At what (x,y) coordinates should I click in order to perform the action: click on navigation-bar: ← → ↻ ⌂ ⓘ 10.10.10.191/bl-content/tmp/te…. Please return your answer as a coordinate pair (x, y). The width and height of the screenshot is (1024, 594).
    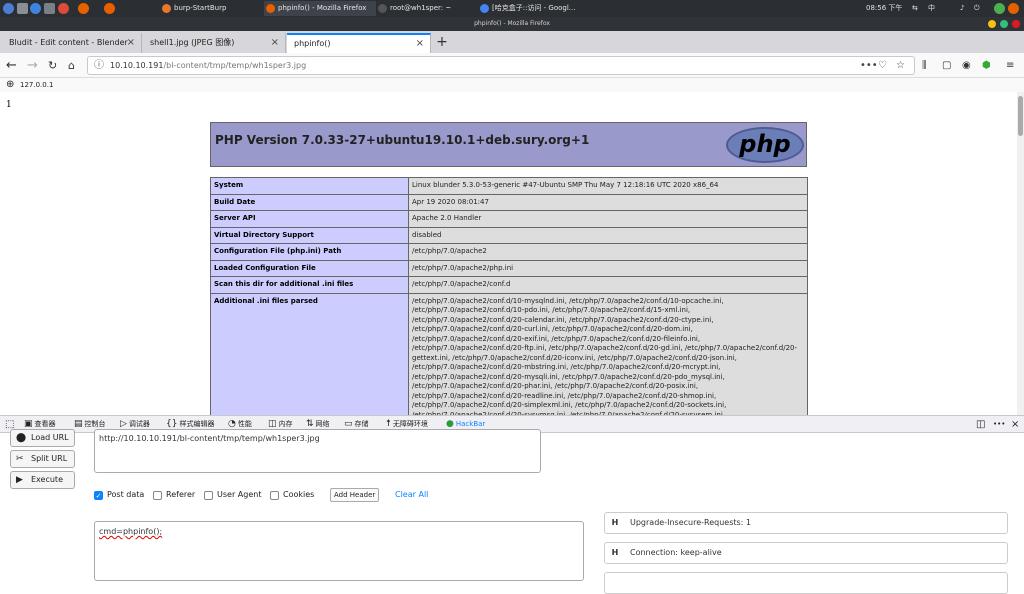
    Looking at the image, I should click on (512, 65).